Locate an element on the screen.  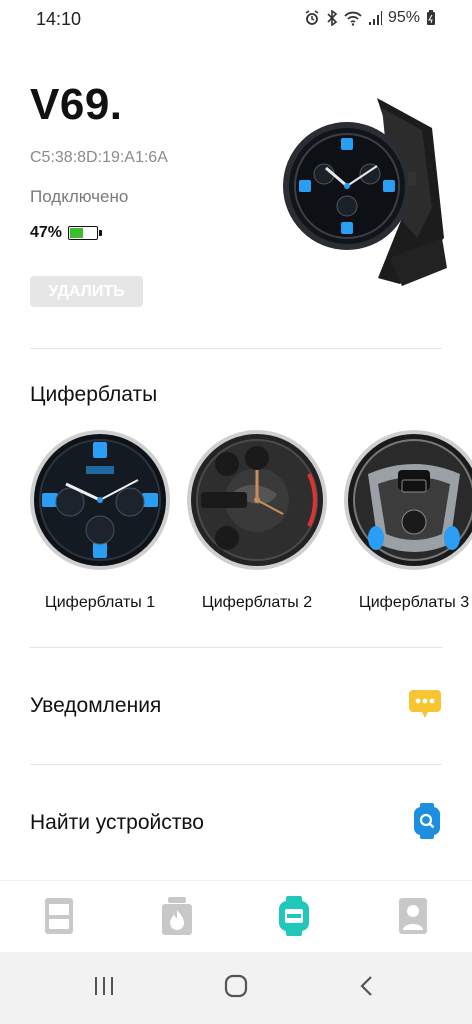
device-name: V69. is located at coordinates (76, 104).